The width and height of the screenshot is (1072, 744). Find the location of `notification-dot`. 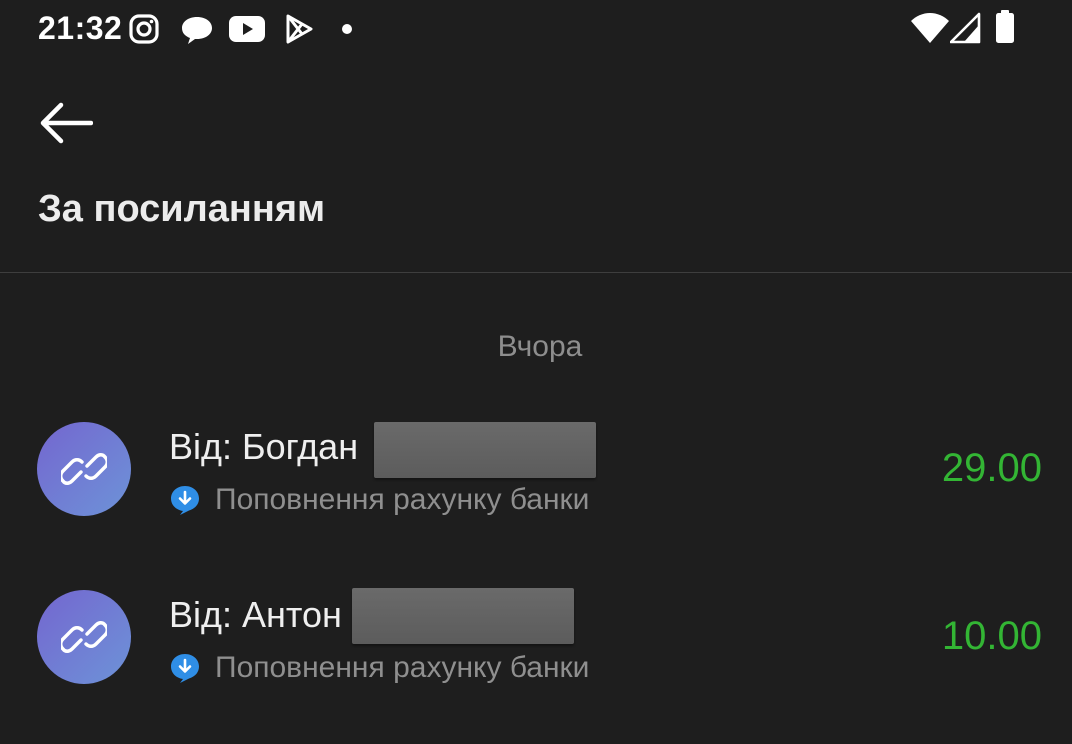

notification-dot is located at coordinates (347, 29).